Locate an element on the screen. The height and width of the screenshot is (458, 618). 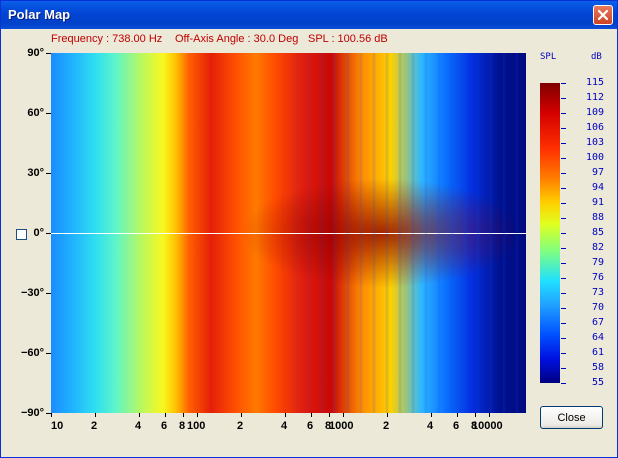
y-tick-label: −30° is located at coordinates (32, 293).